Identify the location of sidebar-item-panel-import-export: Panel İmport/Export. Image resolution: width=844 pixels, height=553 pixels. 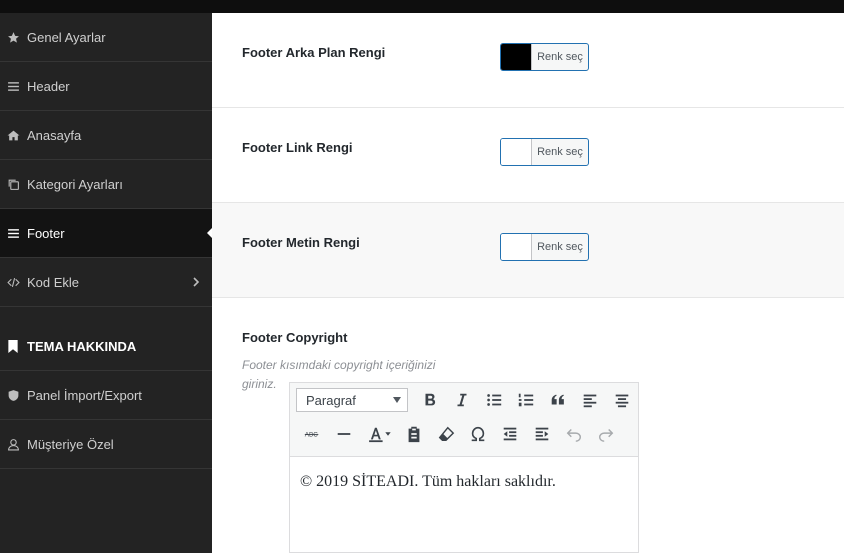
(106, 395).